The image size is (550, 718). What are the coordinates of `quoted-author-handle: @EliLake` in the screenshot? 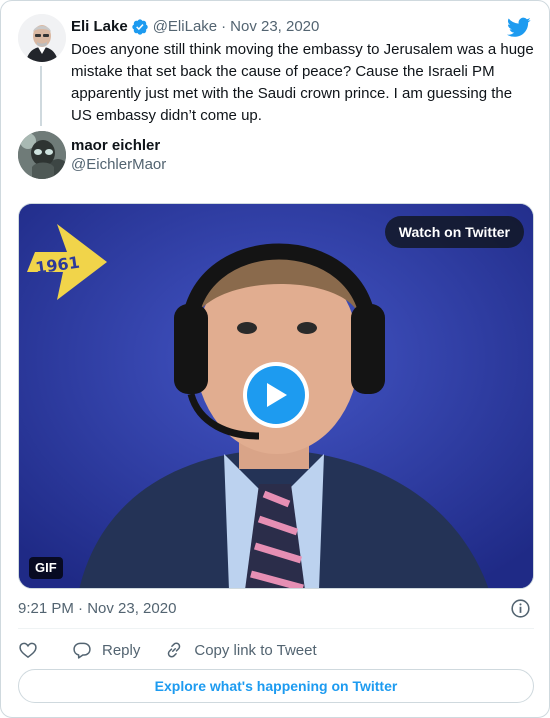 It's located at (185, 27).